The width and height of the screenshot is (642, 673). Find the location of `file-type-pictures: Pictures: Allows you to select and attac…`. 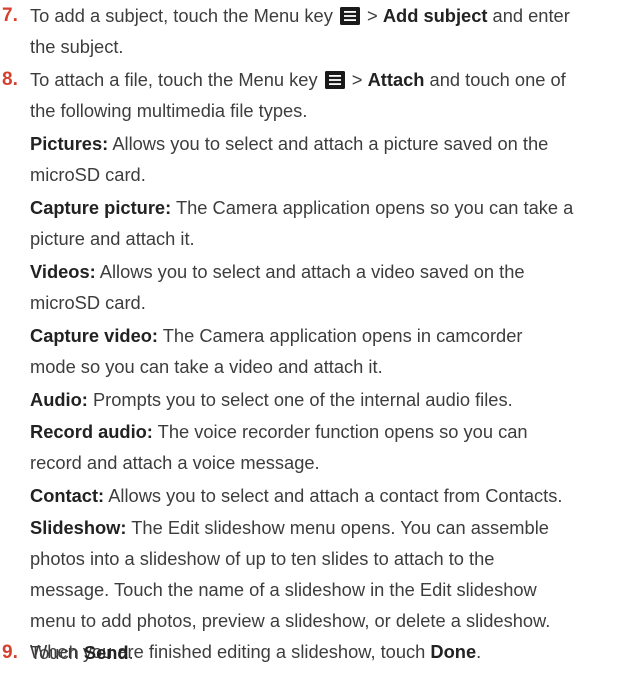

file-type-pictures: Pictures: Allows you to select and attac… is located at coordinates (289, 143).